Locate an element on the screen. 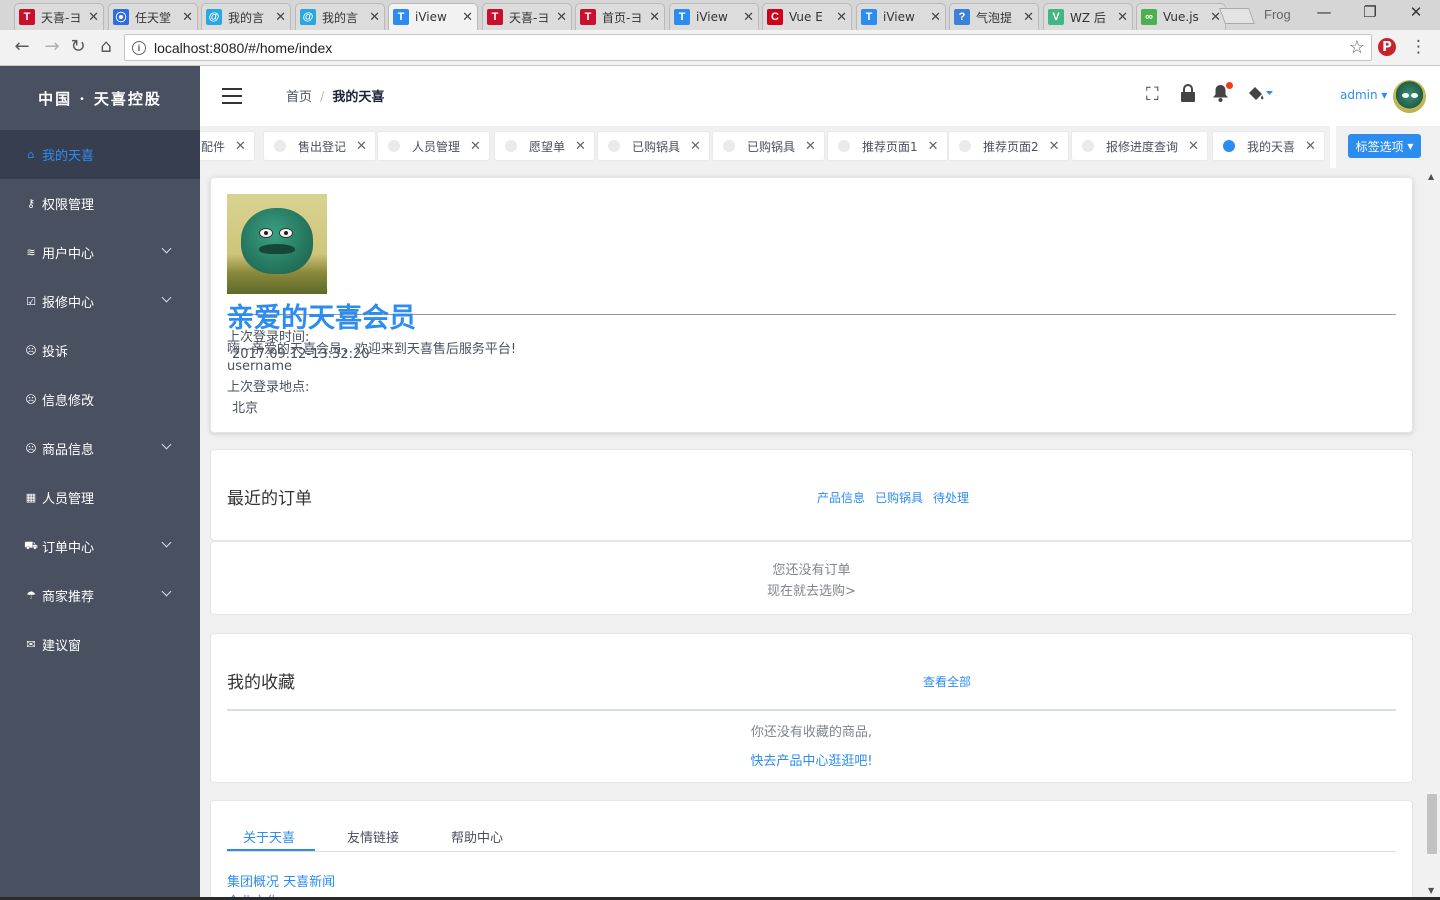  page-scrollbar: ▲ ▼ is located at coordinates (1432, 534).